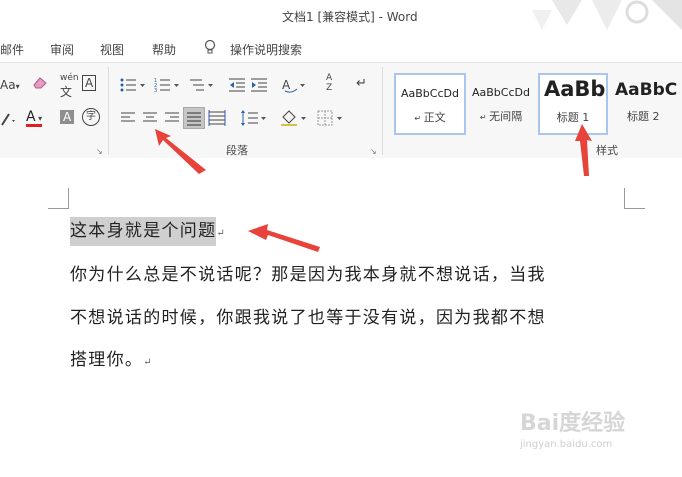  What do you see at coordinates (202, 86) in the screenshot?
I see `multilevel-list-icon` at bounding box center [202, 86].